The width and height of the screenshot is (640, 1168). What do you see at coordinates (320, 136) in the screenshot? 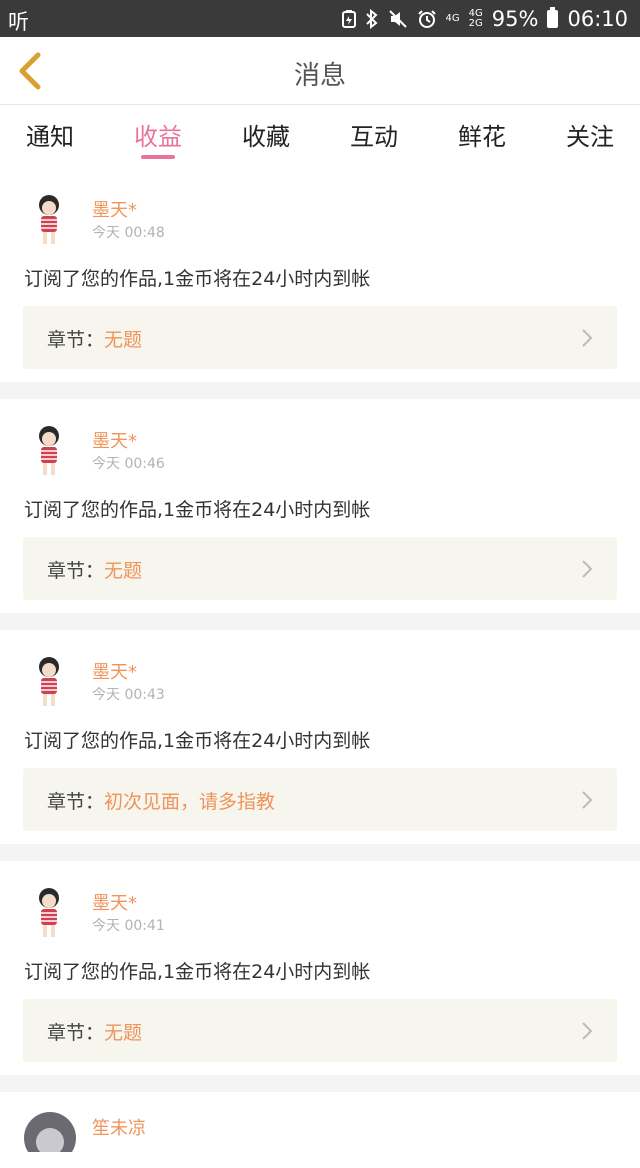
I see `tab-bar: 通知 收益 收藏 互动 鲜花 关注` at bounding box center [320, 136].